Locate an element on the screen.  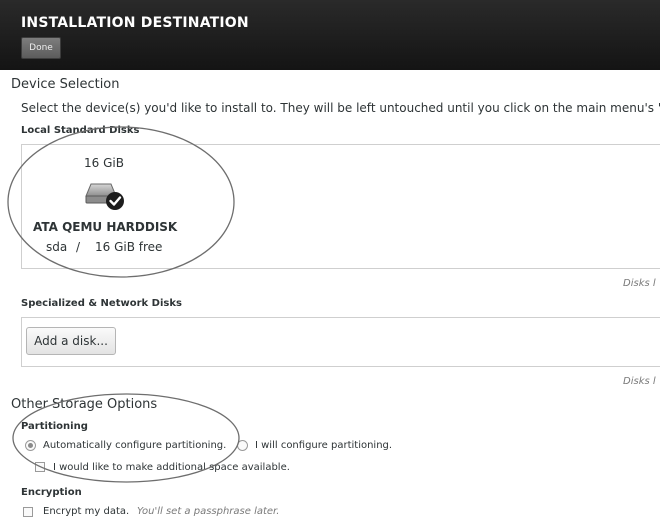
manual-partitioning-label: I will configure partitioning. is located at coordinates (323, 445).